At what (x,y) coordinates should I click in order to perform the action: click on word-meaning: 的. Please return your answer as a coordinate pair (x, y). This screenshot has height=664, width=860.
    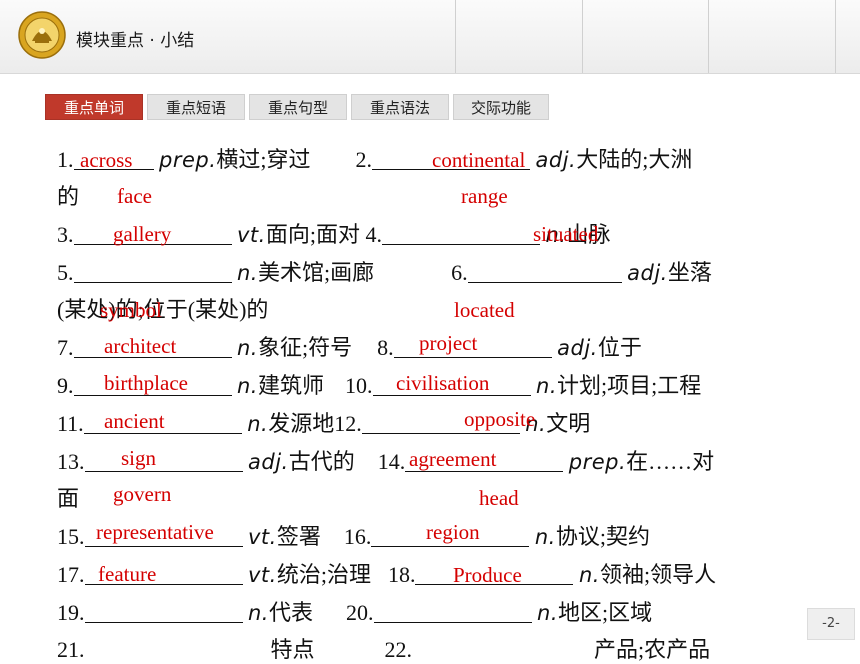
    Looking at the image, I should click on (68, 196).